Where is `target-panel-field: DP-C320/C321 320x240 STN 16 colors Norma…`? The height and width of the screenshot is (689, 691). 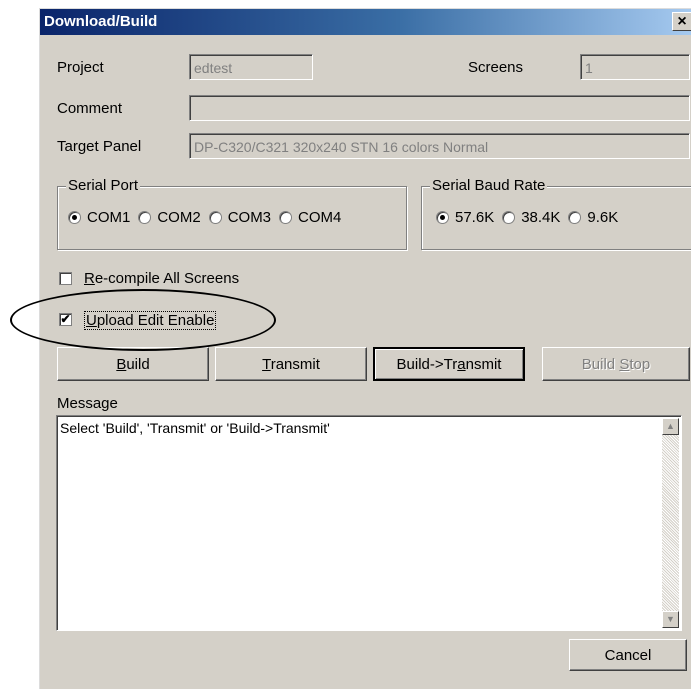 target-panel-field: DP-C320/C321 320x240 STN 16 colors Norma… is located at coordinates (439, 146).